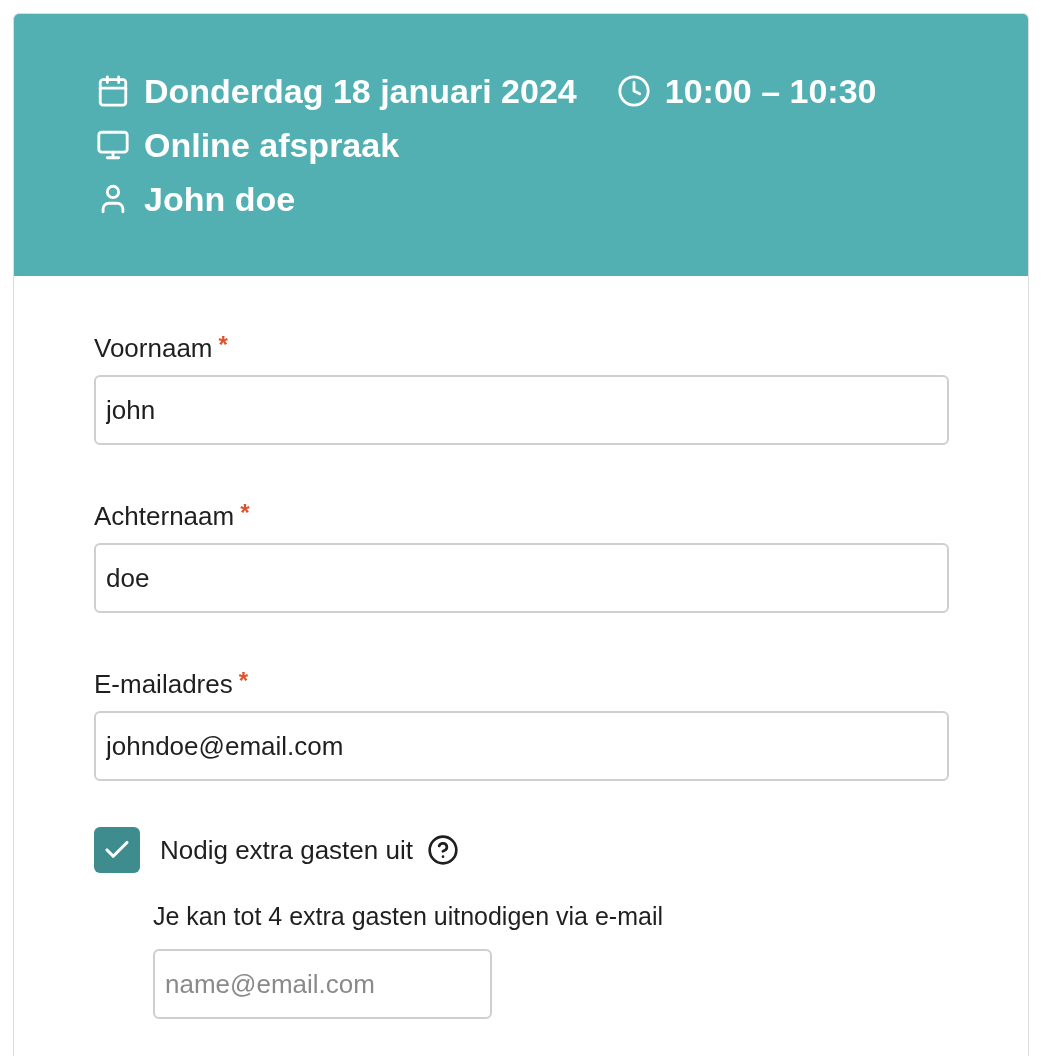 The image size is (1042, 1056). Describe the element at coordinates (521, 746) in the screenshot. I see `text-field: johndoe@email.com` at that location.